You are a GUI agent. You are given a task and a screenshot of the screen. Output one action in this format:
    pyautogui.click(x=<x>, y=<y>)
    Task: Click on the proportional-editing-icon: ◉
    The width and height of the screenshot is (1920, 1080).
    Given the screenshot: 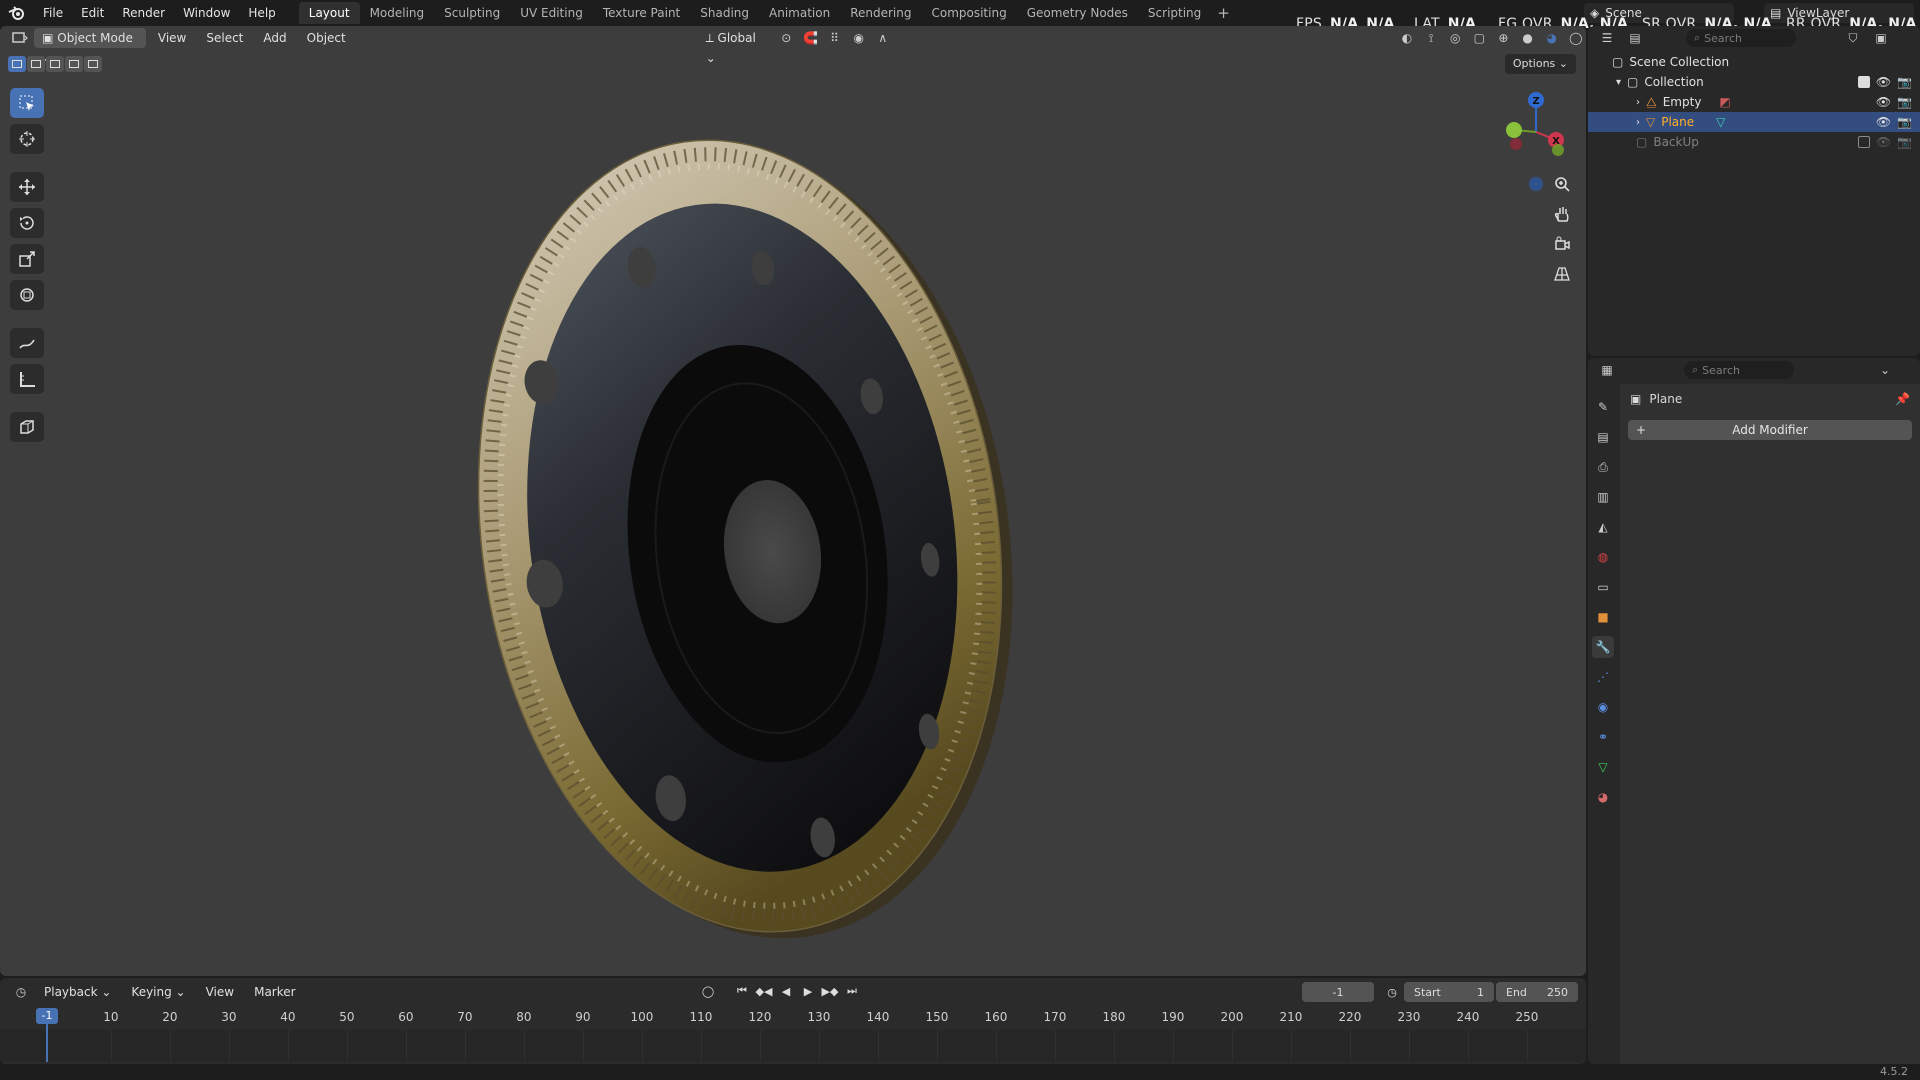 What is the action you would take?
    pyautogui.click(x=859, y=38)
    